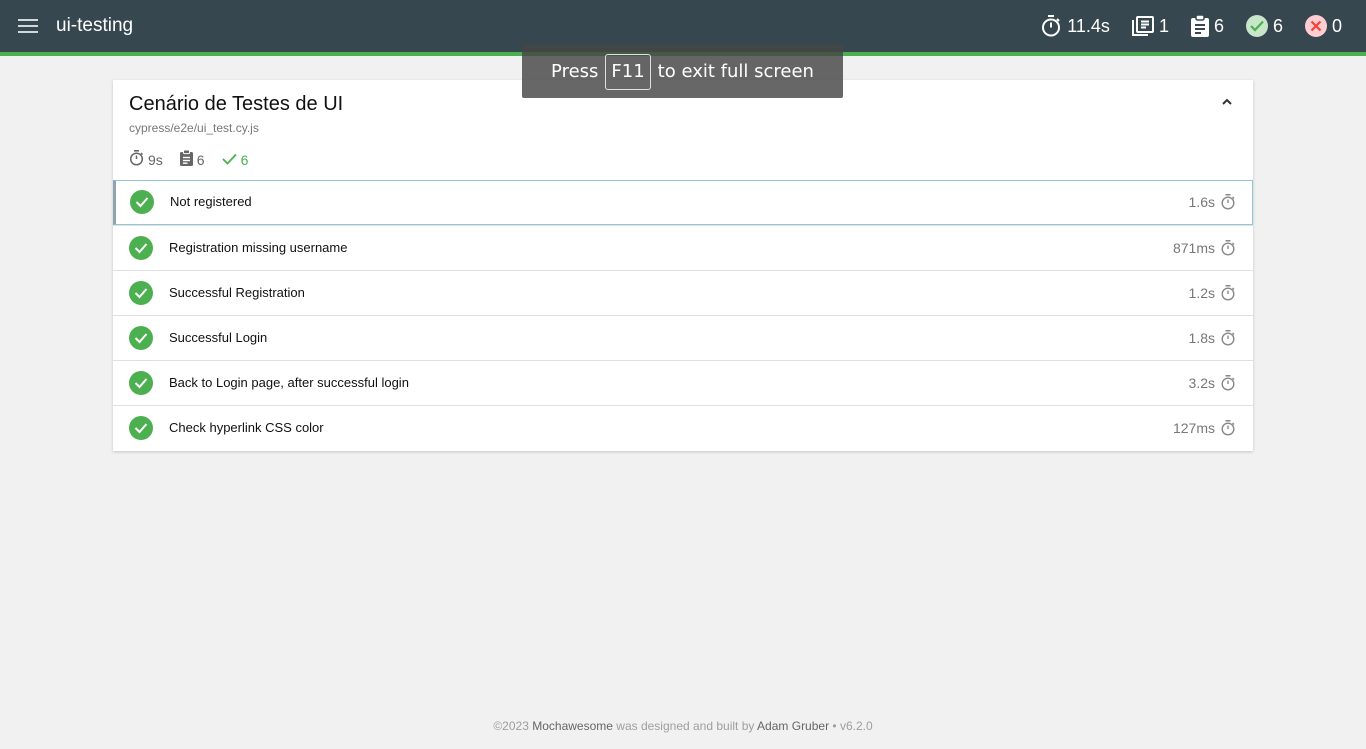  Describe the element at coordinates (200, 159) in the screenshot. I see `suite-tests-value: 6` at that location.